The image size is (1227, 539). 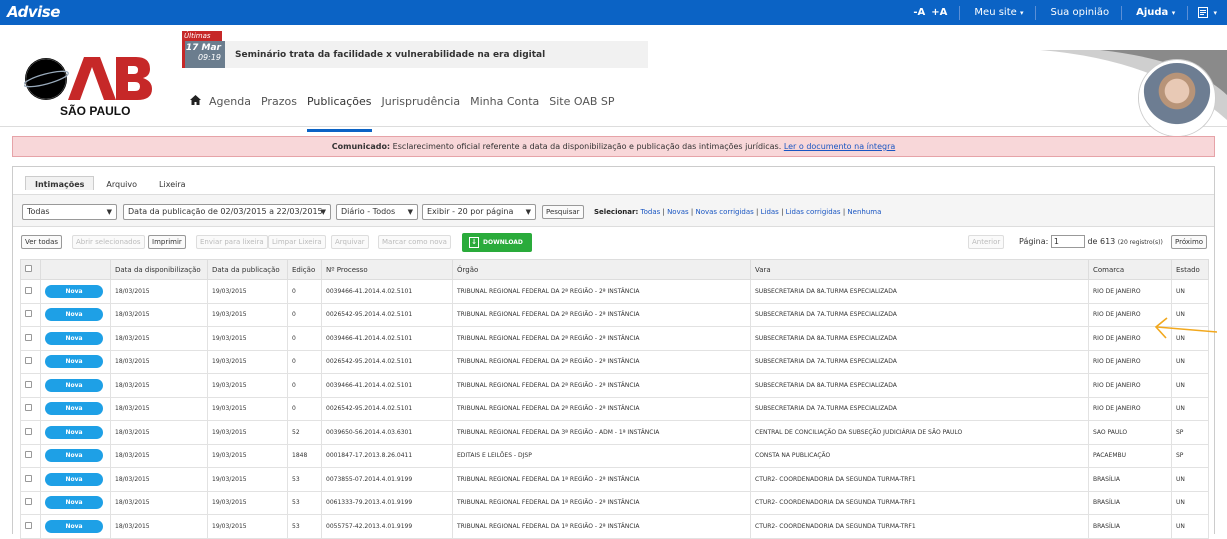 What do you see at coordinates (1207, 12) in the screenshot?
I see `document-menu-button: ▾` at bounding box center [1207, 12].